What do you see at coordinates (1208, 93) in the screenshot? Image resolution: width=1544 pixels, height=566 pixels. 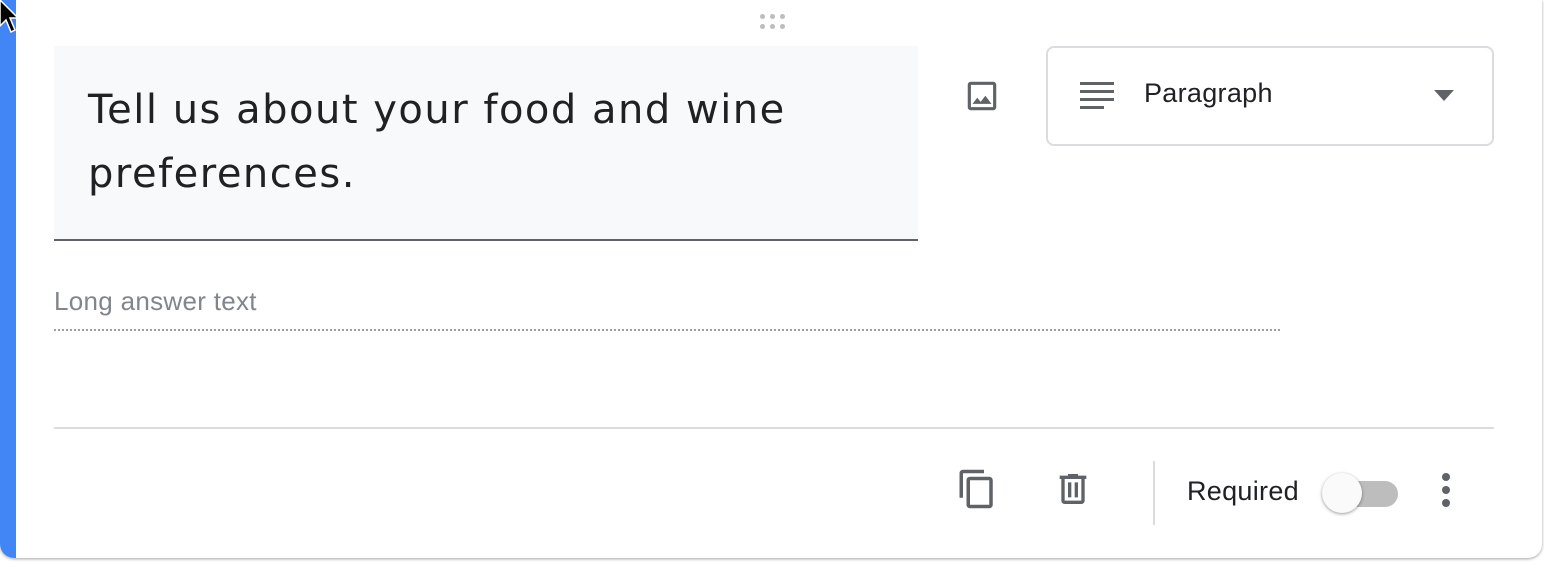 I see `question-type-label: Paragraph` at bounding box center [1208, 93].